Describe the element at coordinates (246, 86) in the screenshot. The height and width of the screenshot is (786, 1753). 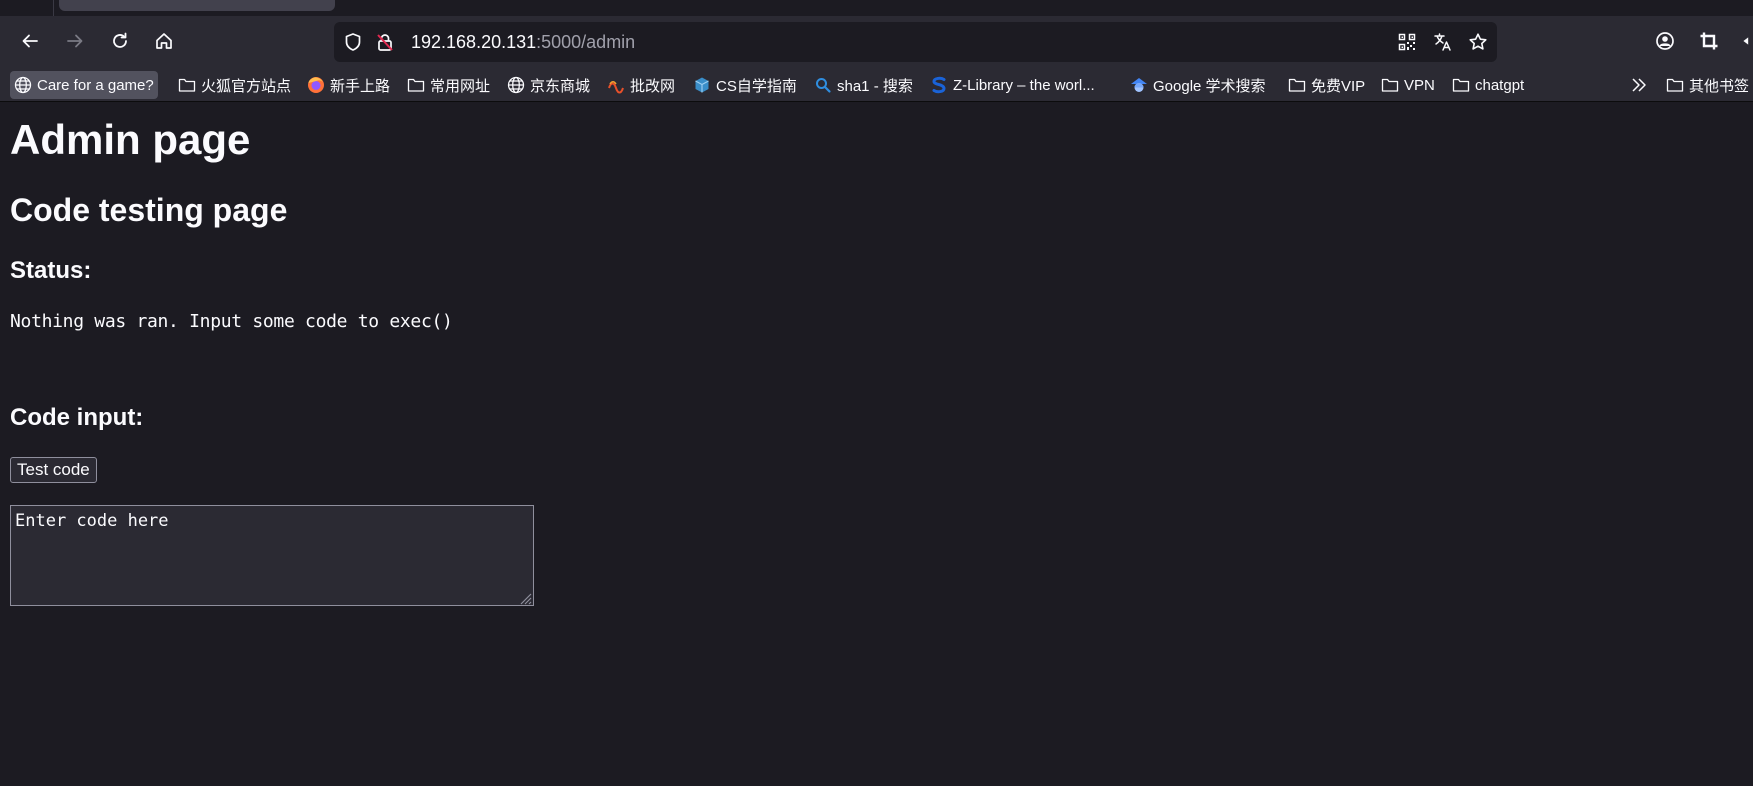
I see `bookmark-label: 火狐官方站点` at that location.